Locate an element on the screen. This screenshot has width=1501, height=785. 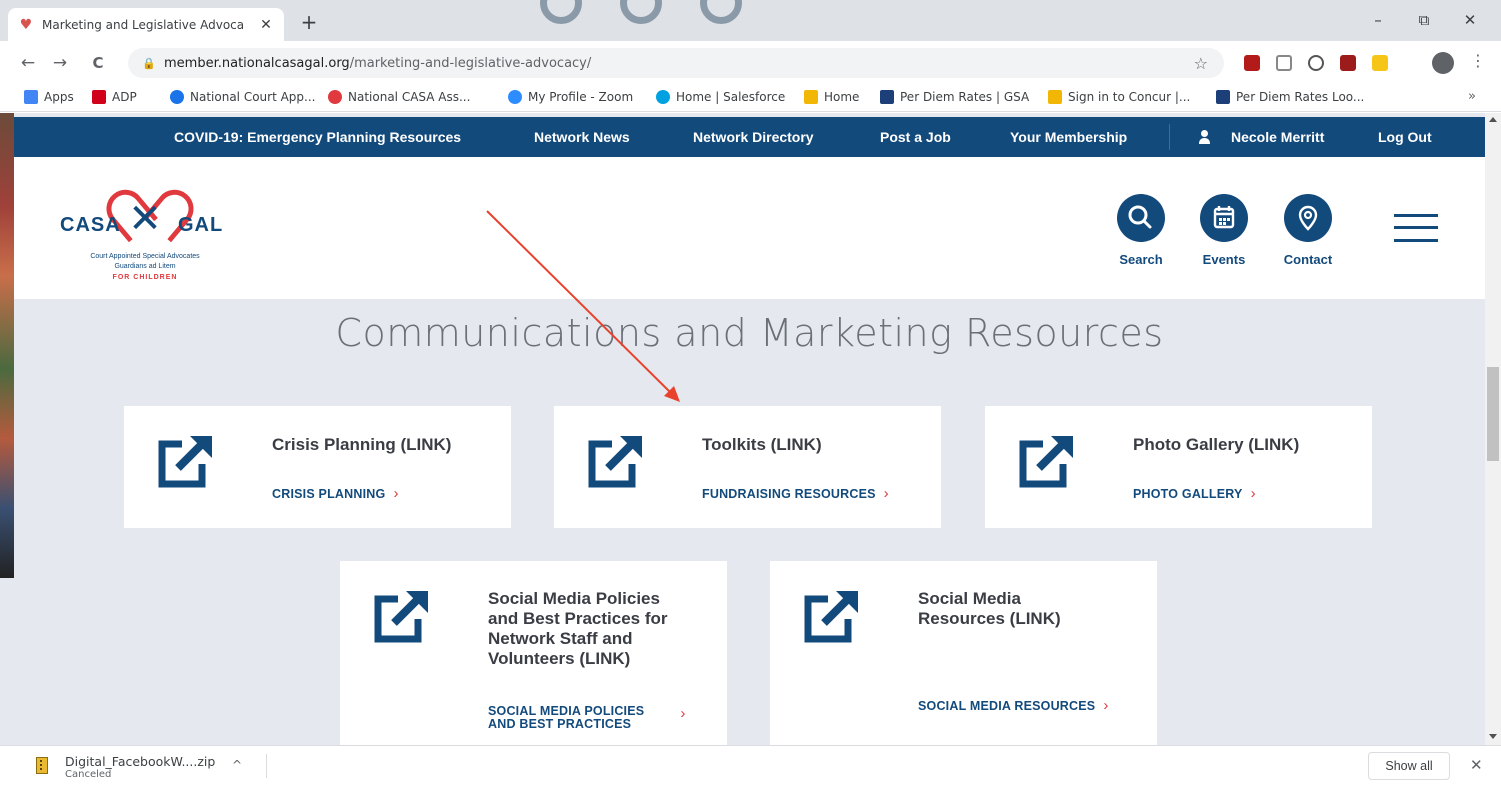
card-title-line: Volunteers (LINK) is located at coordinates (559, 658).